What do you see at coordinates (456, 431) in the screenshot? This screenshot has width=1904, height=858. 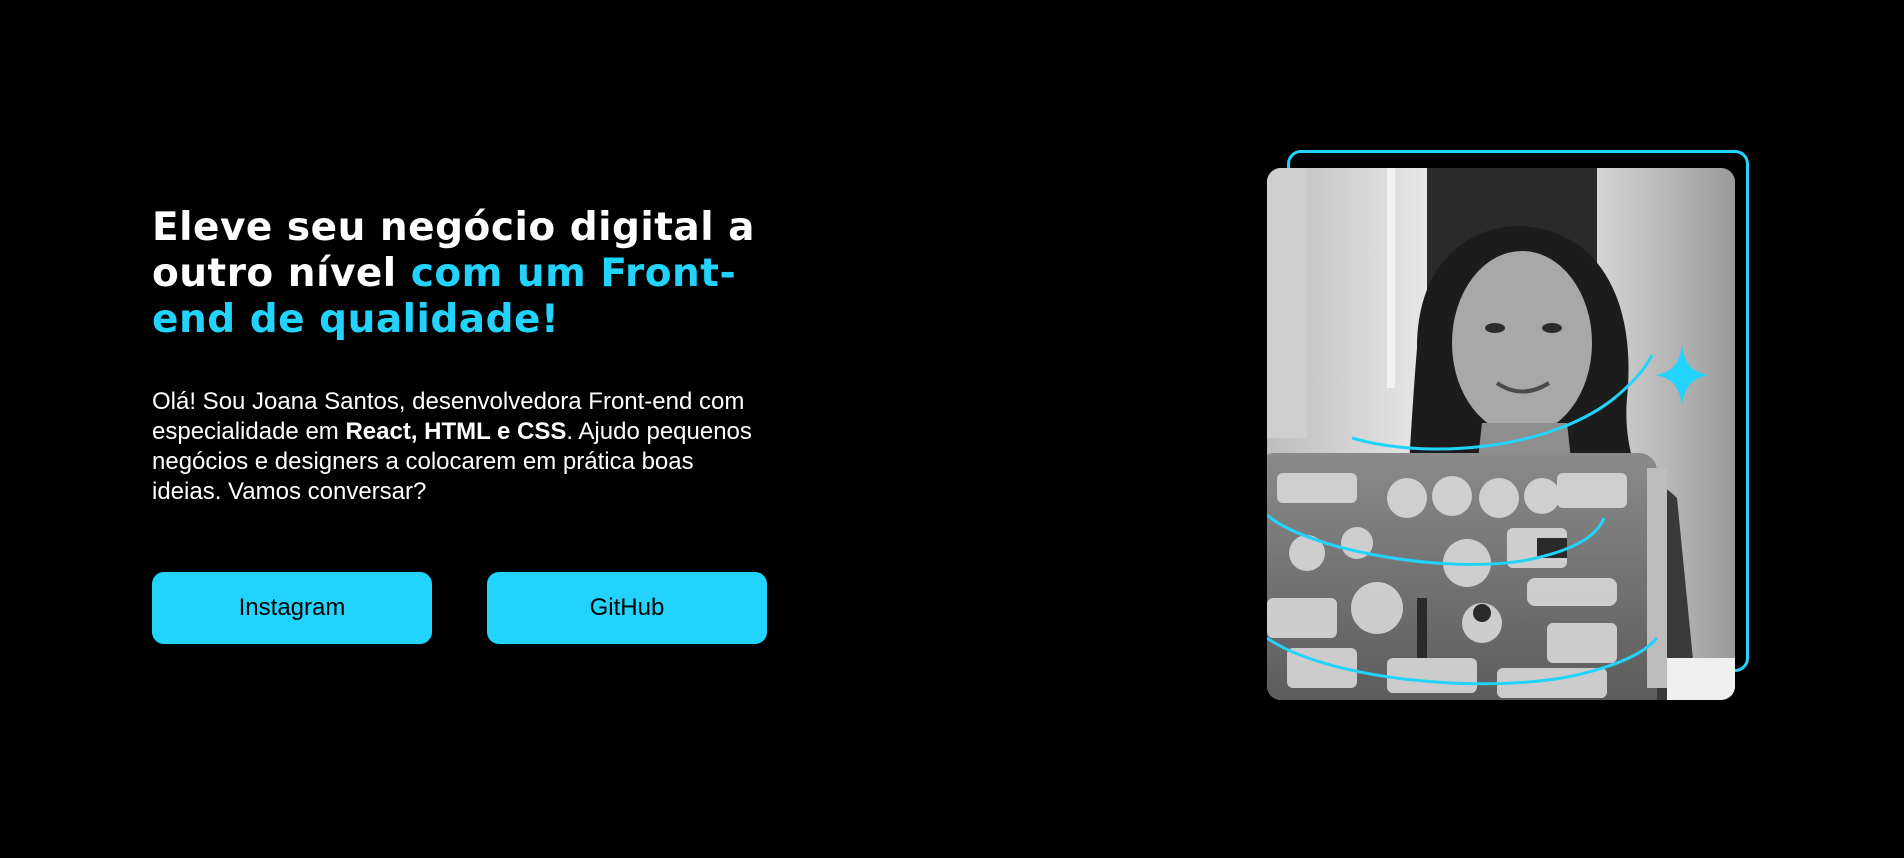 I see `intro-tech-stack: React, HTML e CSS` at bounding box center [456, 431].